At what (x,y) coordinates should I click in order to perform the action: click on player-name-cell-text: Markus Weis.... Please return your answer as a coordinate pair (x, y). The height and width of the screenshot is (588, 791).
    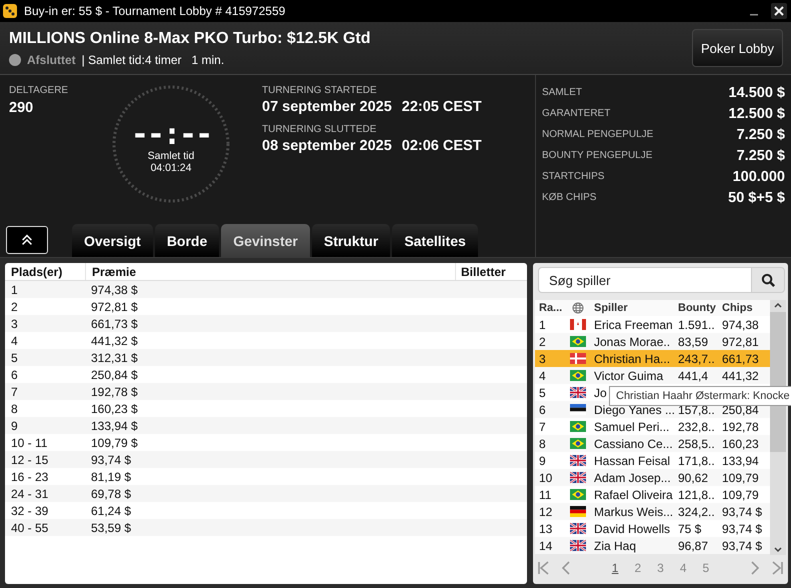
    Looking at the image, I should click on (633, 511).